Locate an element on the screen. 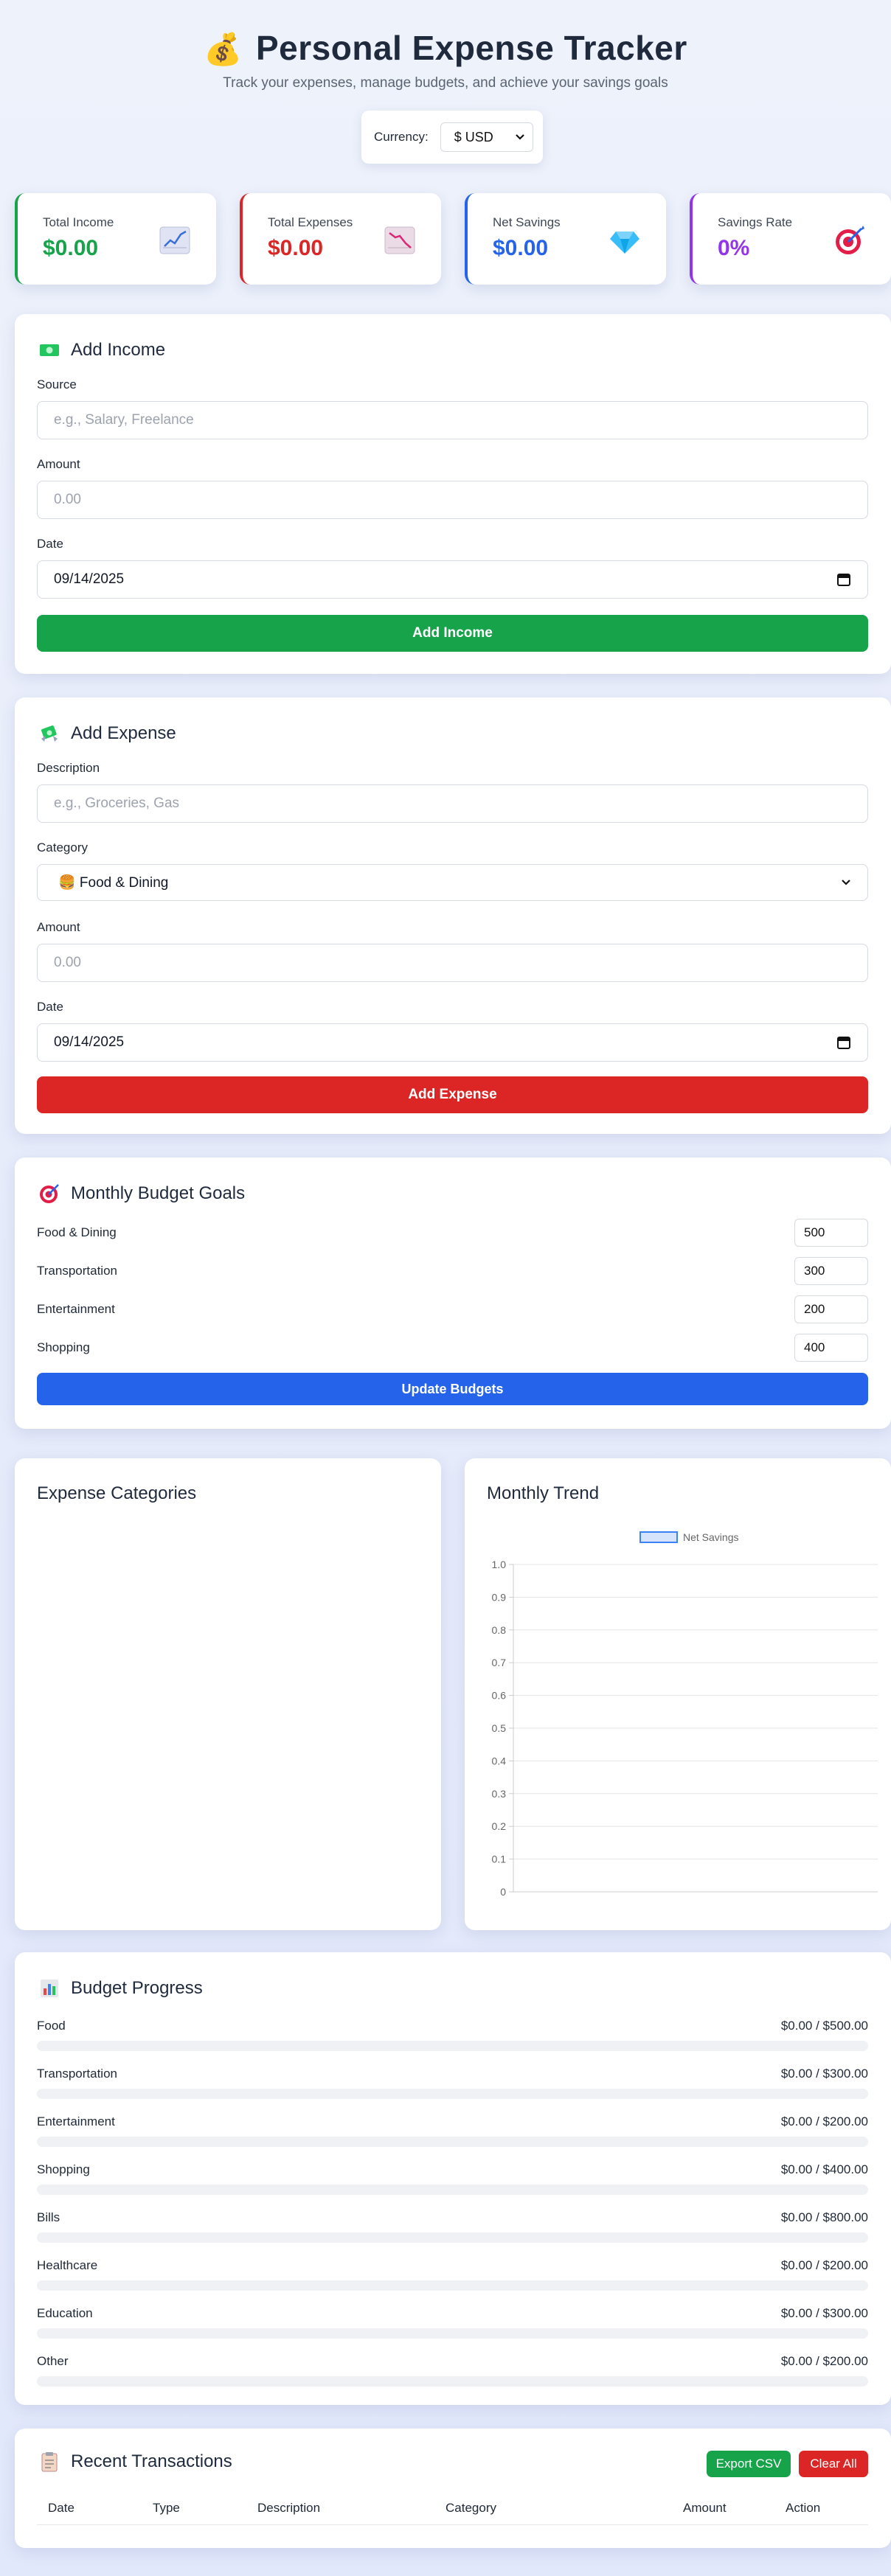 Image resolution: width=891 pixels, height=2576 pixels. expense-date-value: 09/14/2025 is located at coordinates (89, 1042).